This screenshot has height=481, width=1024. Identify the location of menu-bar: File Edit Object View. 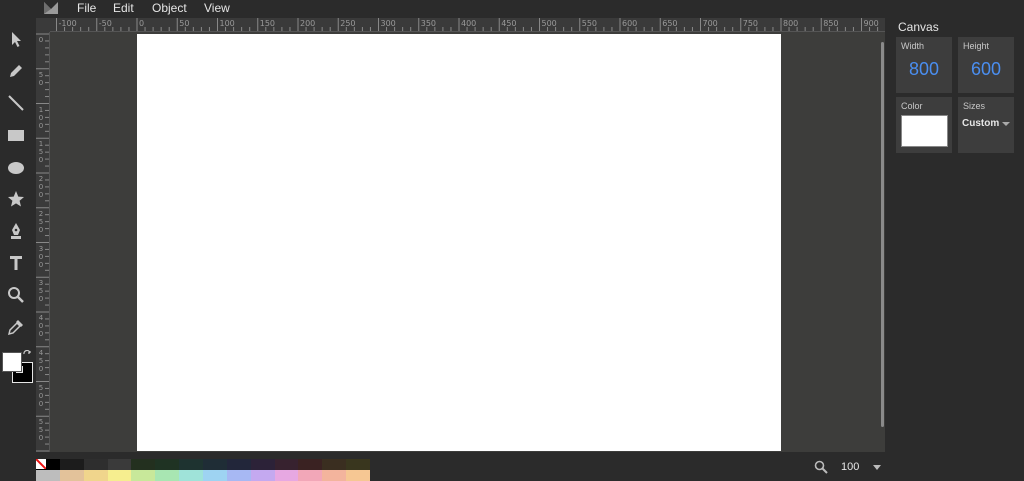
(512, 8).